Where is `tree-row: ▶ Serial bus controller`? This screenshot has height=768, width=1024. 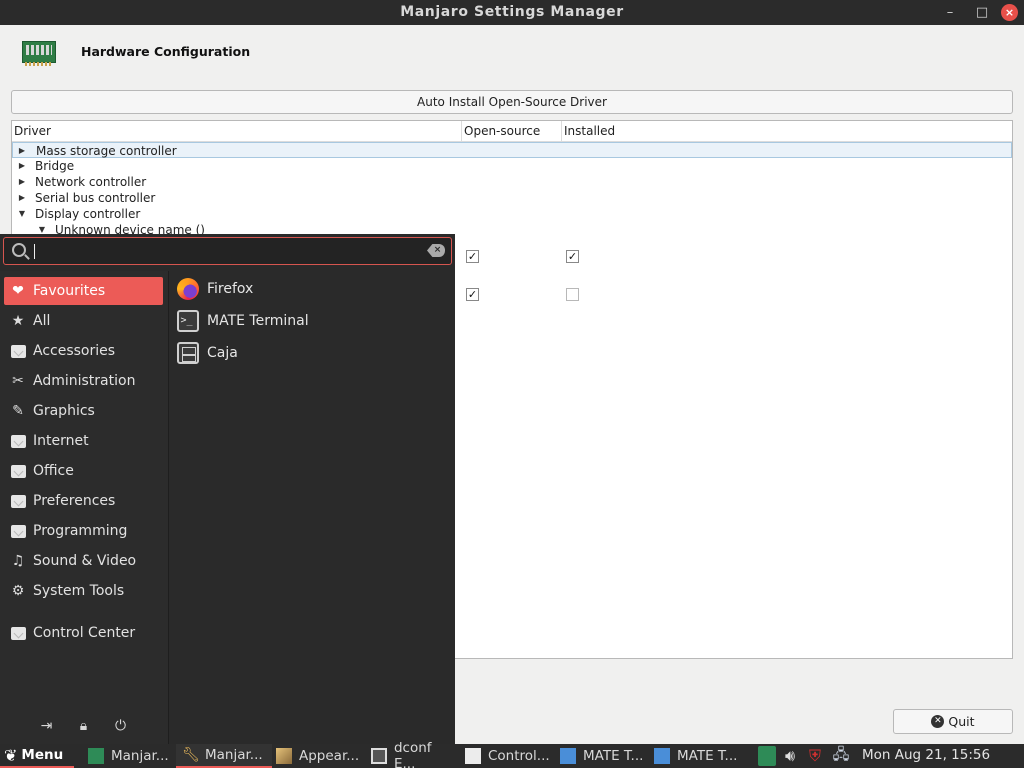
tree-row: ▶ Serial bus controller is located at coordinates (512, 198).